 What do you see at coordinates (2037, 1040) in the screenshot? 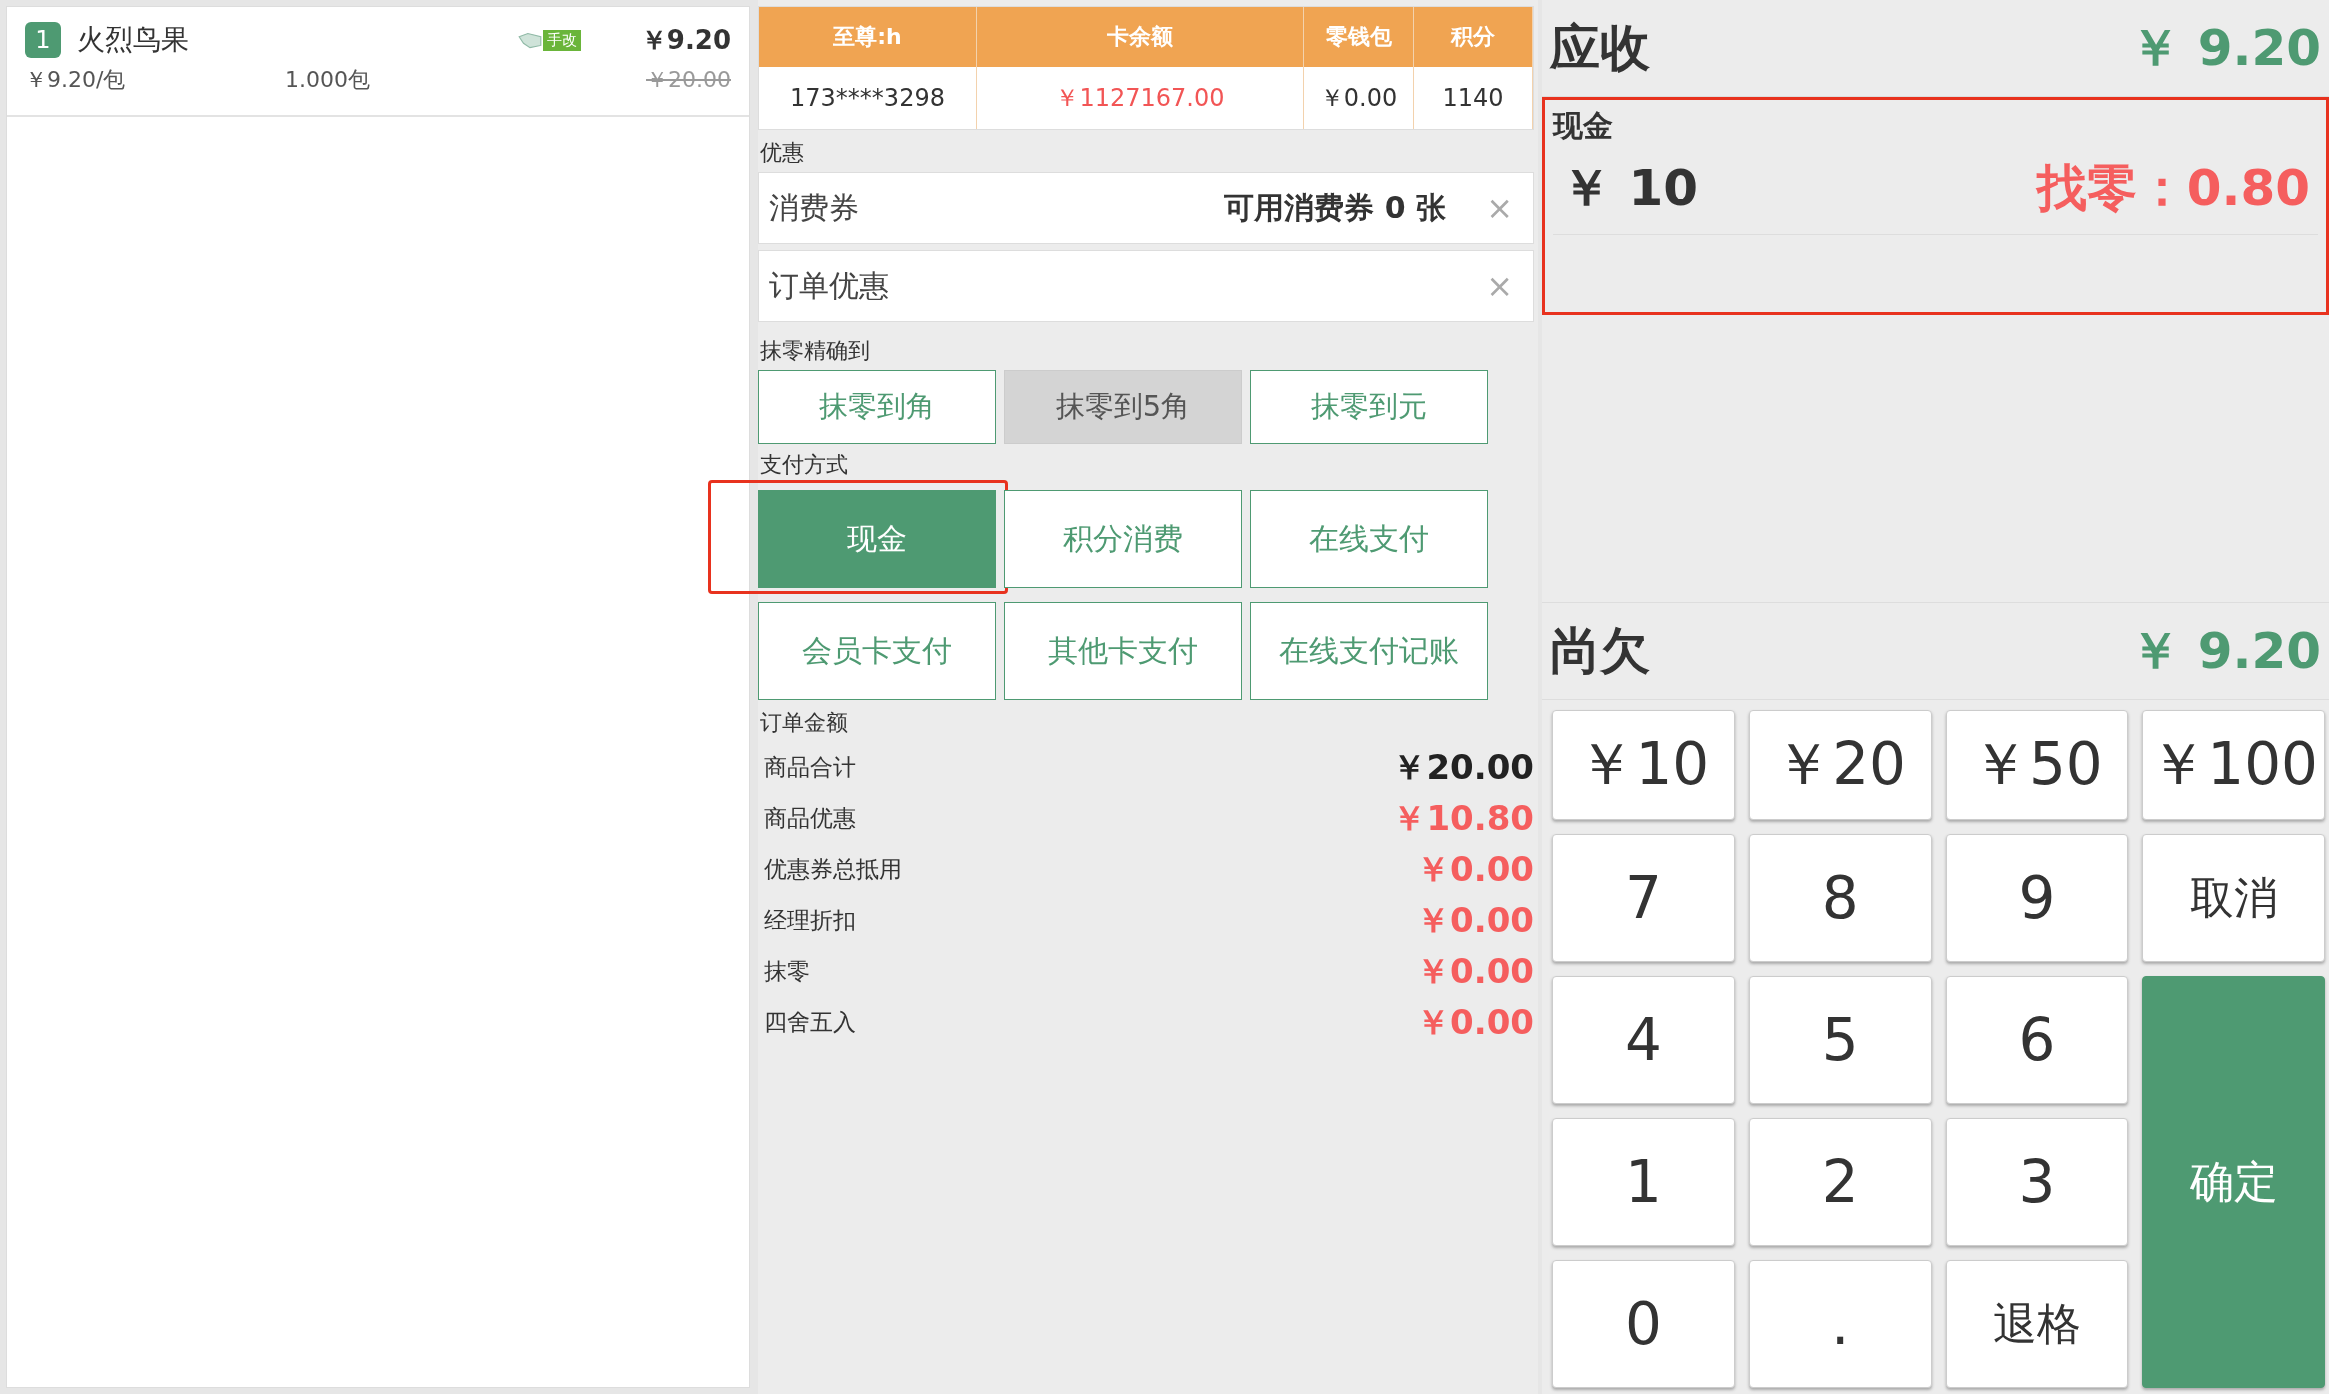
I see `keypad-key: 6` at bounding box center [2037, 1040].